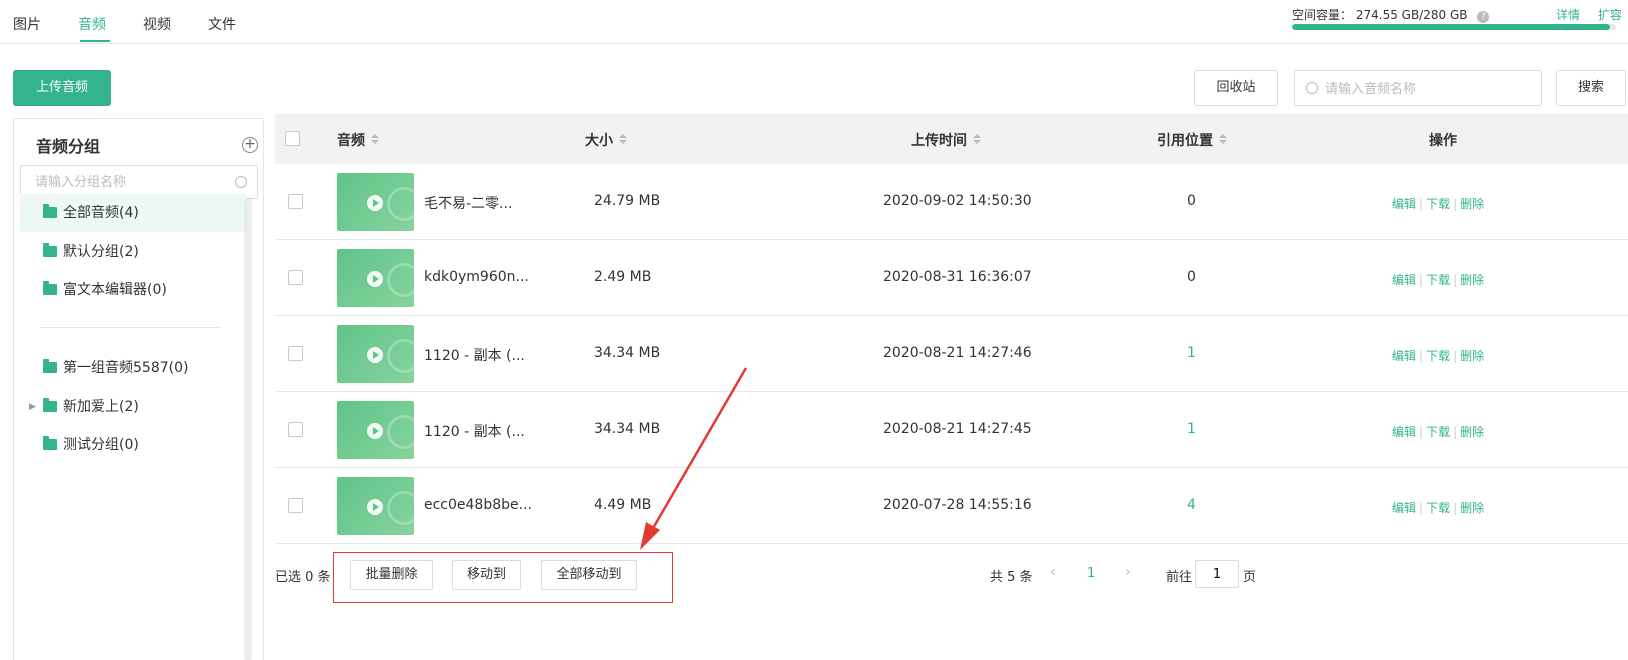 The width and height of the screenshot is (1628, 660). Describe the element at coordinates (1425, 89) in the screenshot. I see `audio-search-input` at that location.